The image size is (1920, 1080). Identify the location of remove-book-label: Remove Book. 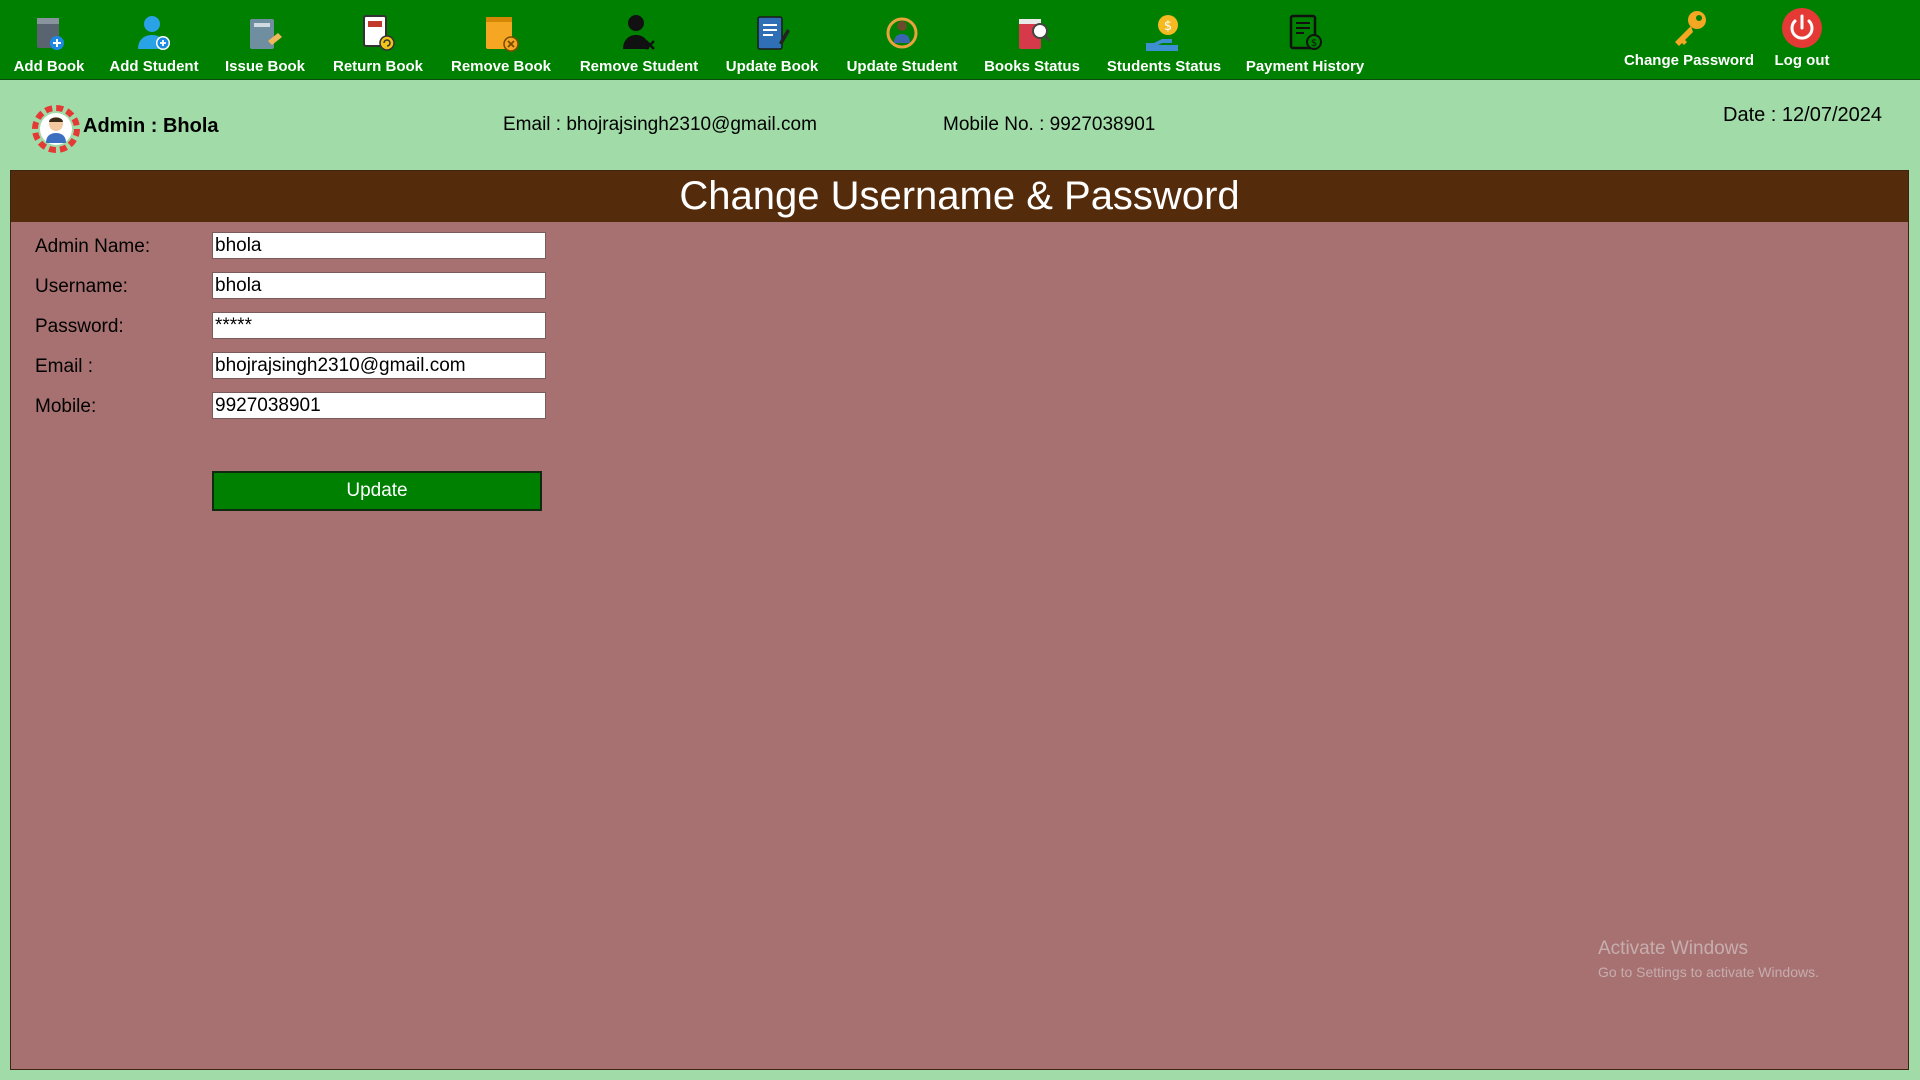
(501, 66).